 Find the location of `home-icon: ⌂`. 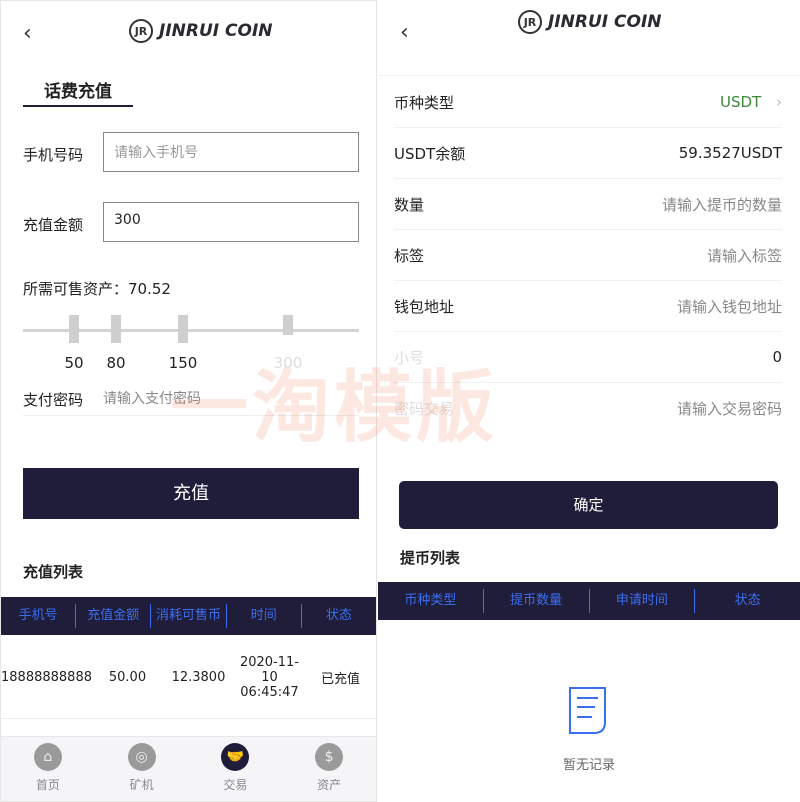

home-icon: ⌂ is located at coordinates (47, 757).